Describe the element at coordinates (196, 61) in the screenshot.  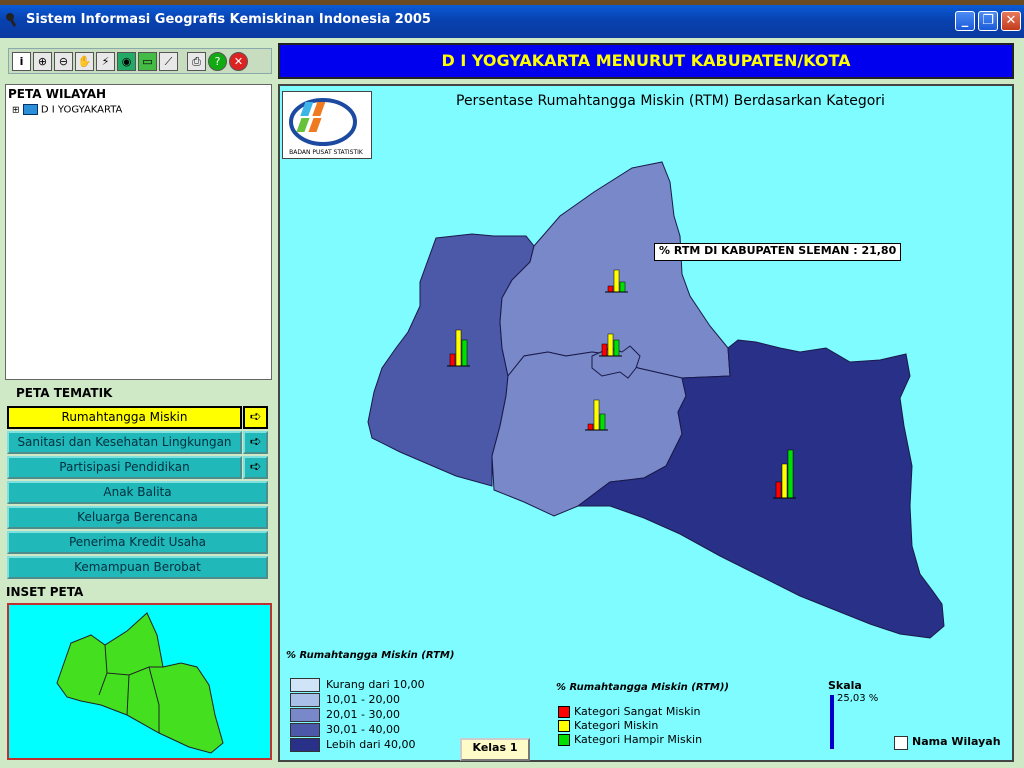
I see `print-icon: ⎙` at that location.